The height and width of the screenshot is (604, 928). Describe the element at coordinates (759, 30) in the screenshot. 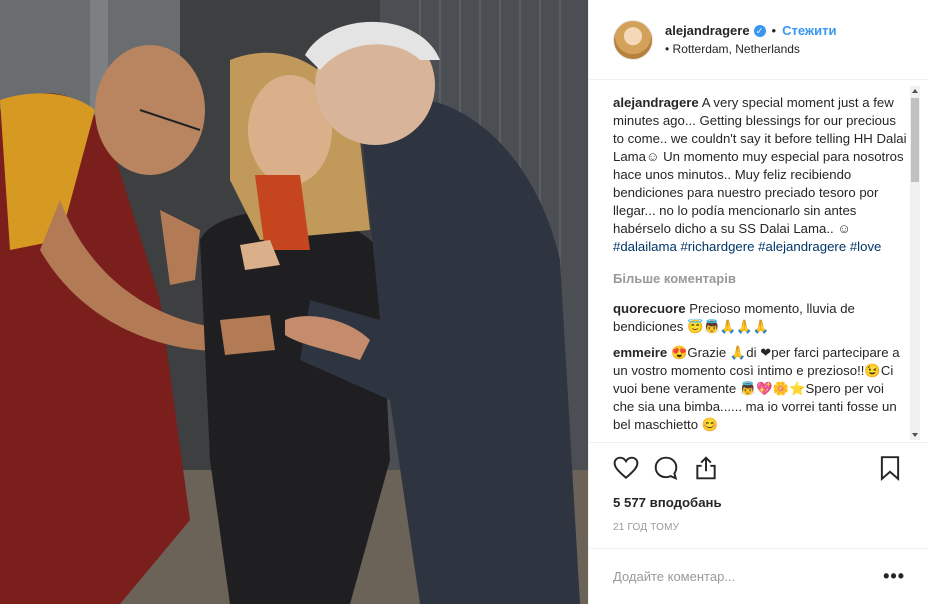

I see `verified-badge-icon: ✓` at that location.